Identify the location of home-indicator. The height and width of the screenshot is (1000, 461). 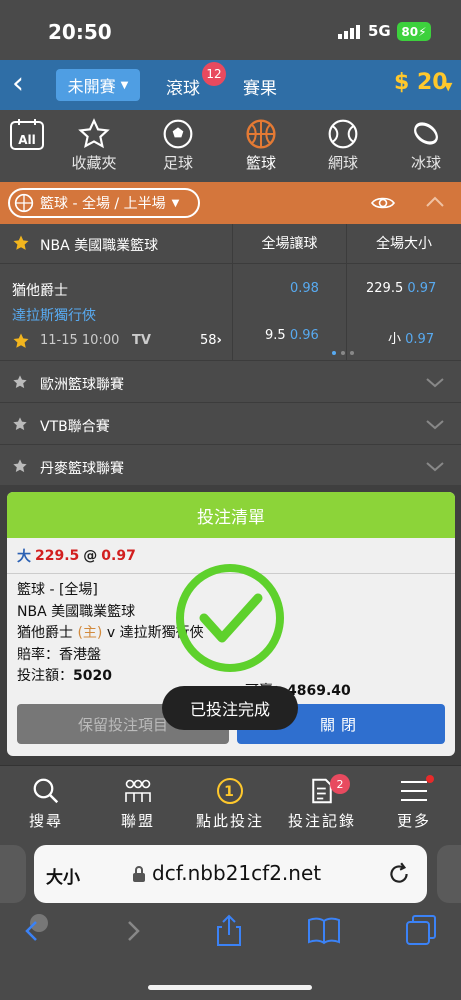
(230, 987).